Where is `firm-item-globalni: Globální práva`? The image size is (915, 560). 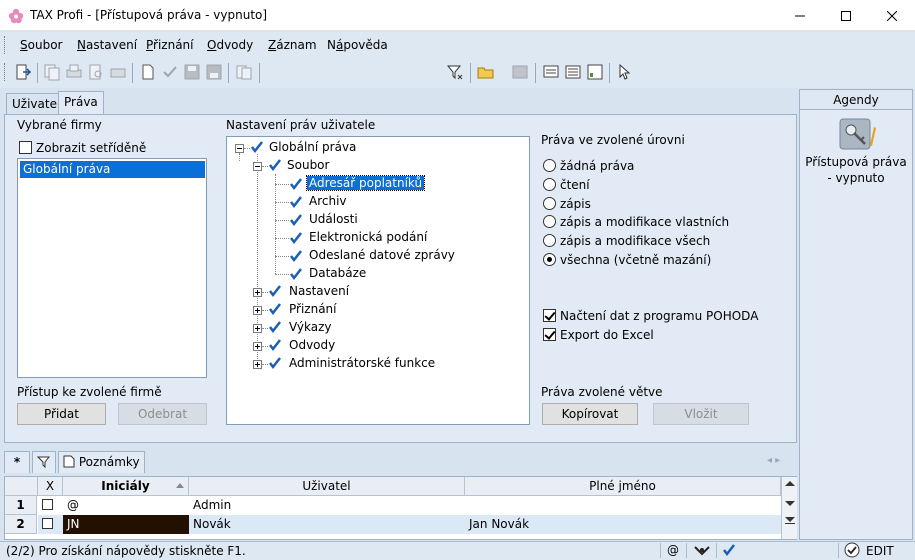 firm-item-globalni: Globální práva is located at coordinates (112, 169).